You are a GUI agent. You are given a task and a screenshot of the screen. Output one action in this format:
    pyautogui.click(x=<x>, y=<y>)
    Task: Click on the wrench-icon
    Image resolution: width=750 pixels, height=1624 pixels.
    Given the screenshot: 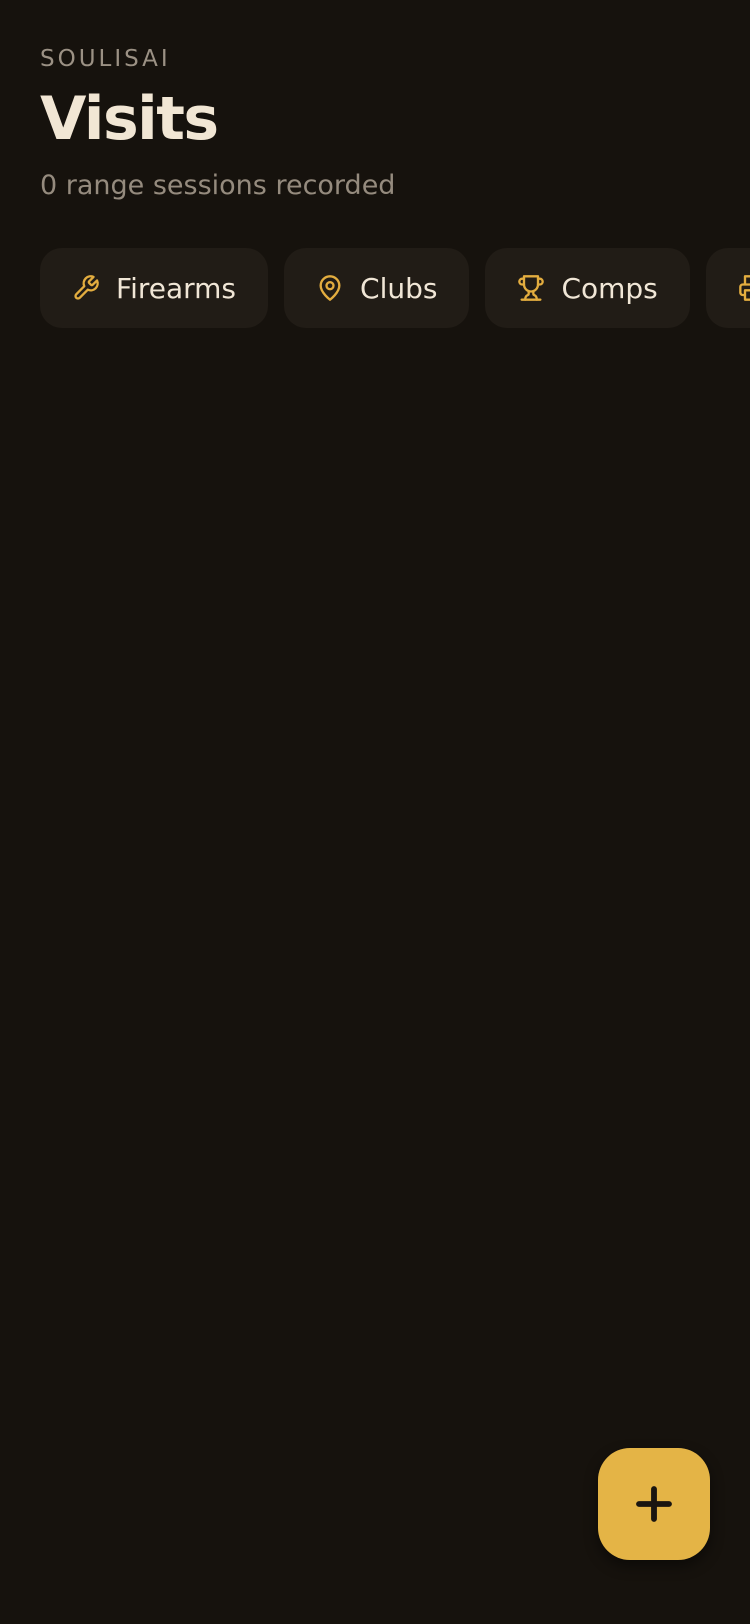 What is the action you would take?
    pyautogui.click(x=86, y=288)
    